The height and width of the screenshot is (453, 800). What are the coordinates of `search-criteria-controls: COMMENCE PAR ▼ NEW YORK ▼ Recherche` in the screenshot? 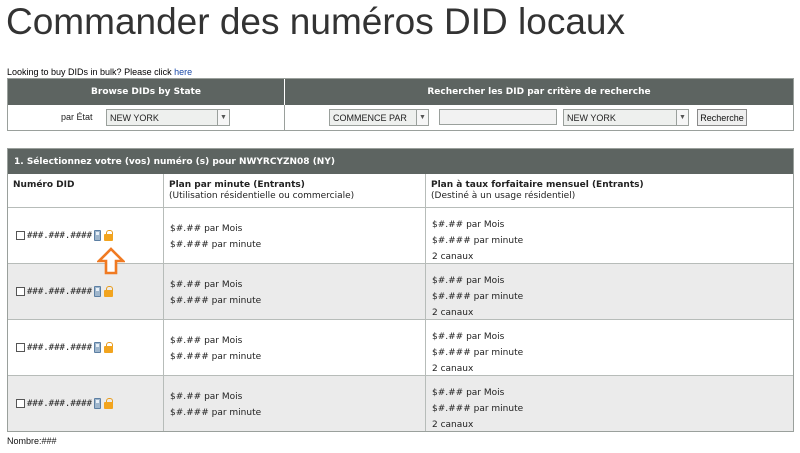 It's located at (539, 118).